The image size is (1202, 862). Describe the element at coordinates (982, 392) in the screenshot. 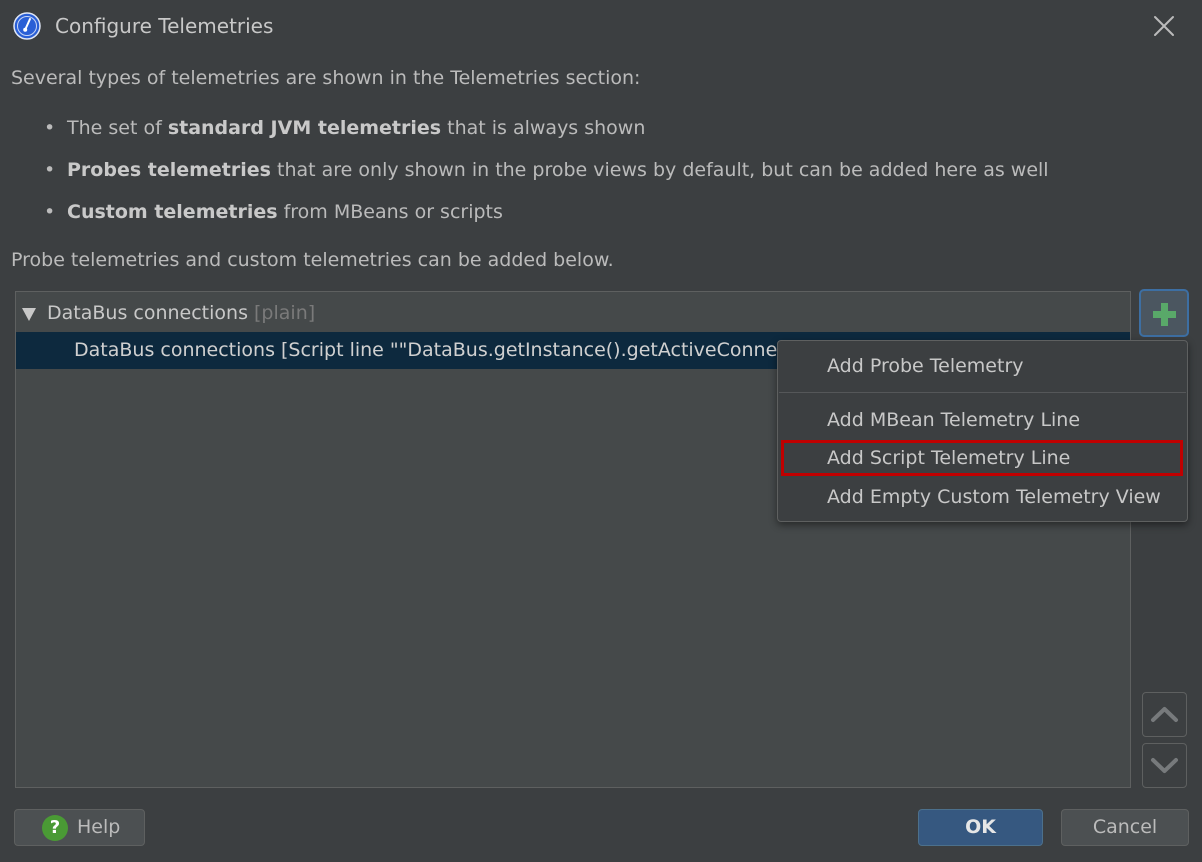

I see `menu-separator` at that location.